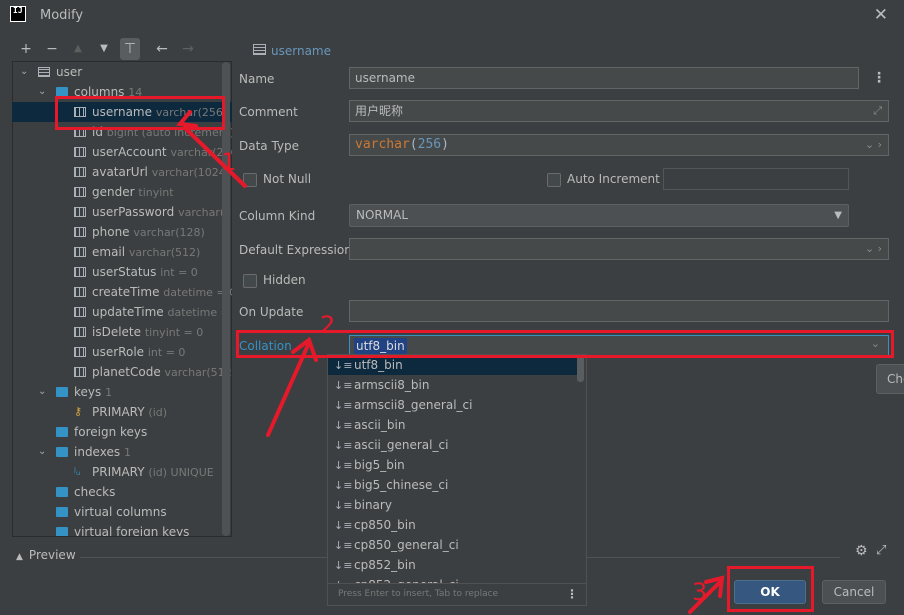  I want to click on comment-field: 用户昵称 ⤢, so click(619, 111).